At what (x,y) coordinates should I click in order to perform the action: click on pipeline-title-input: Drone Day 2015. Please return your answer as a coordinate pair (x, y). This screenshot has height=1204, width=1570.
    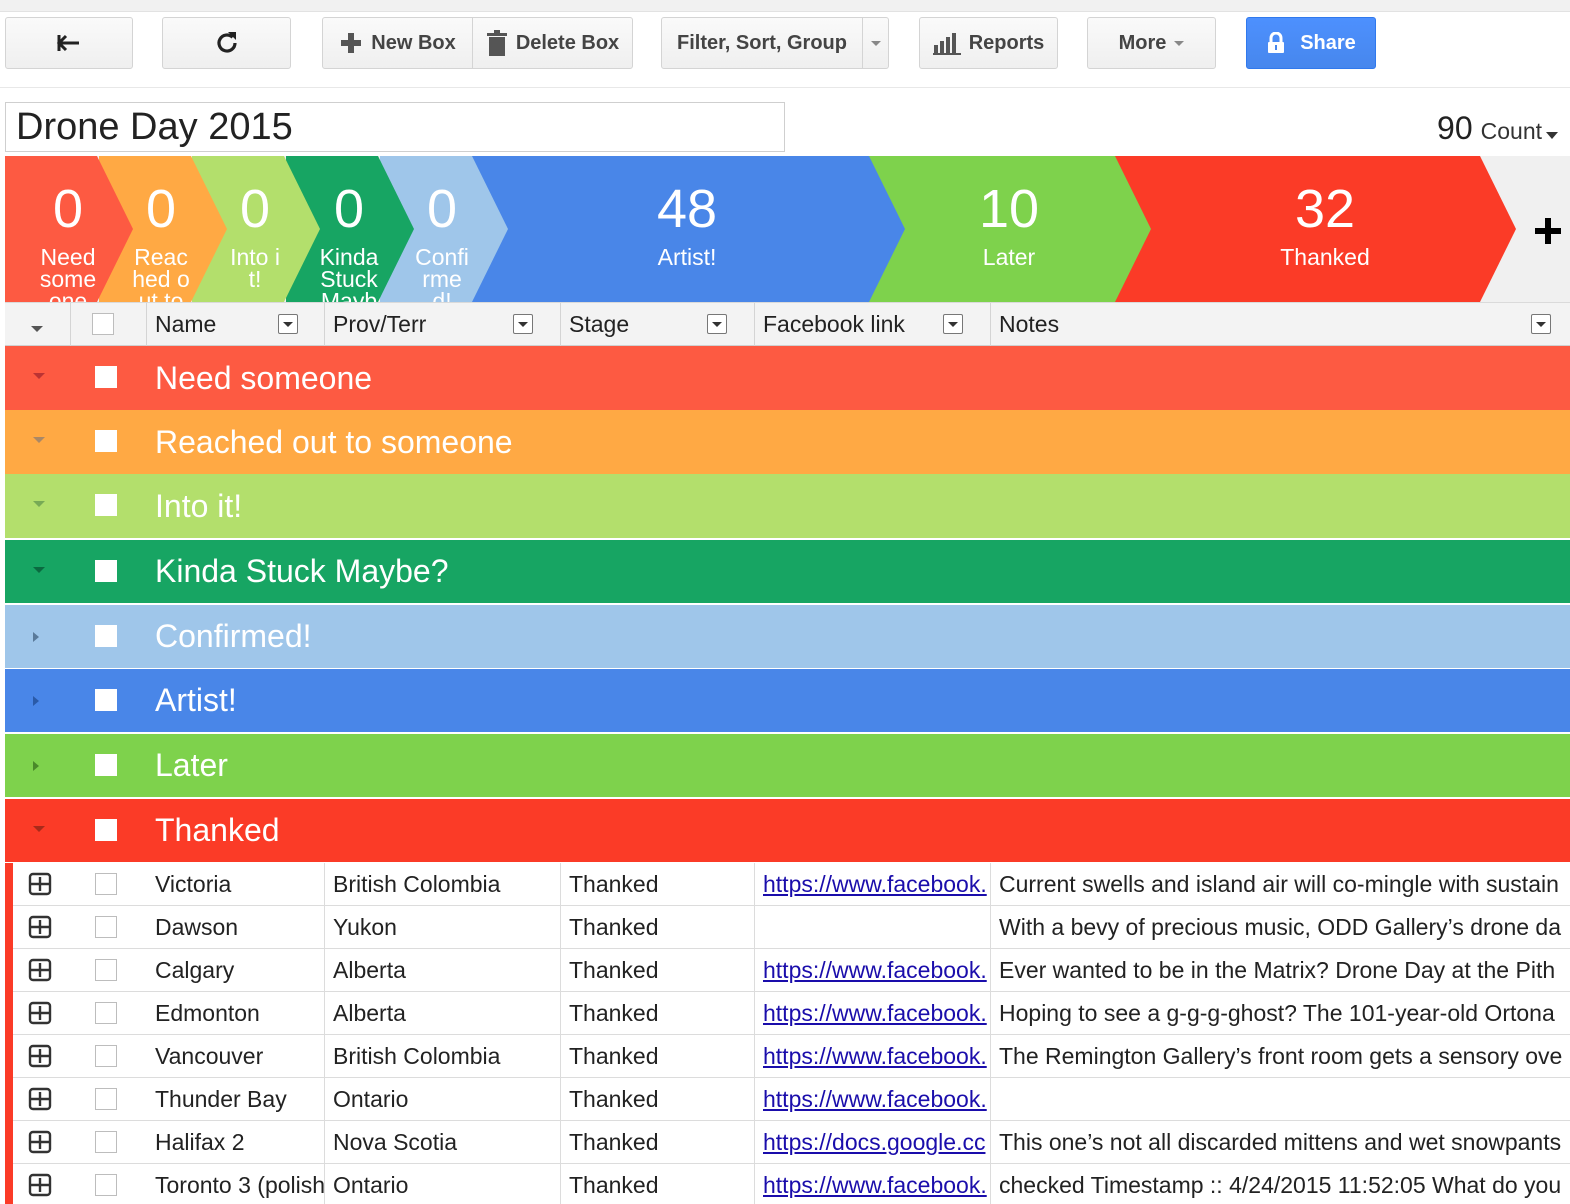
    Looking at the image, I should click on (395, 127).